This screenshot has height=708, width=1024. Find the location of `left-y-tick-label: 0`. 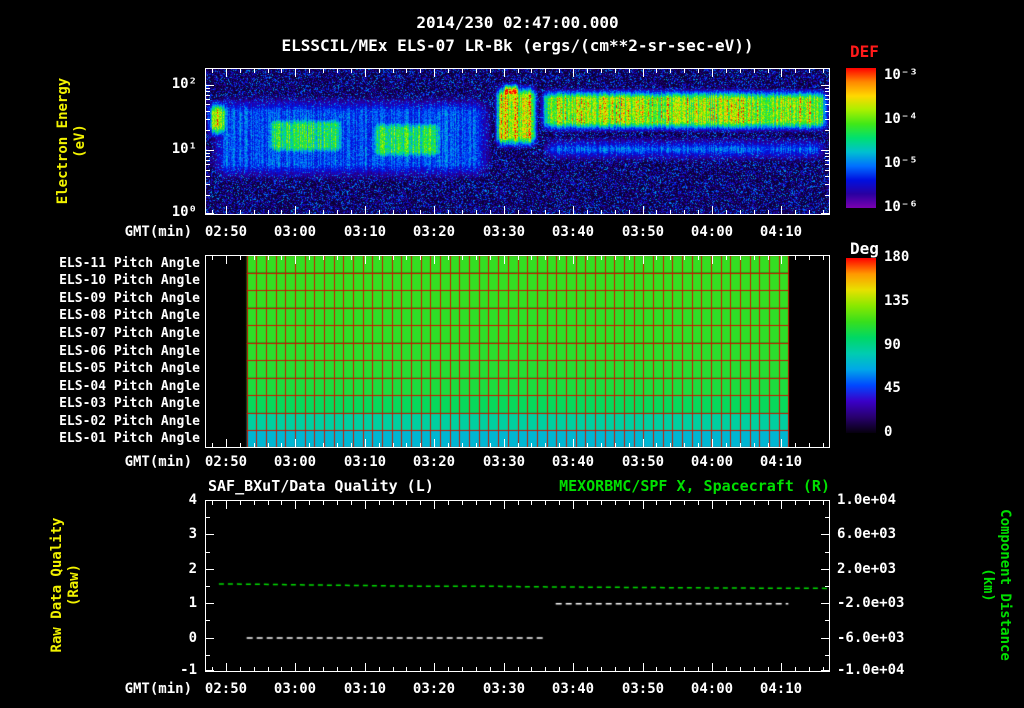

left-y-tick-label: 0 is located at coordinates (192, 638).